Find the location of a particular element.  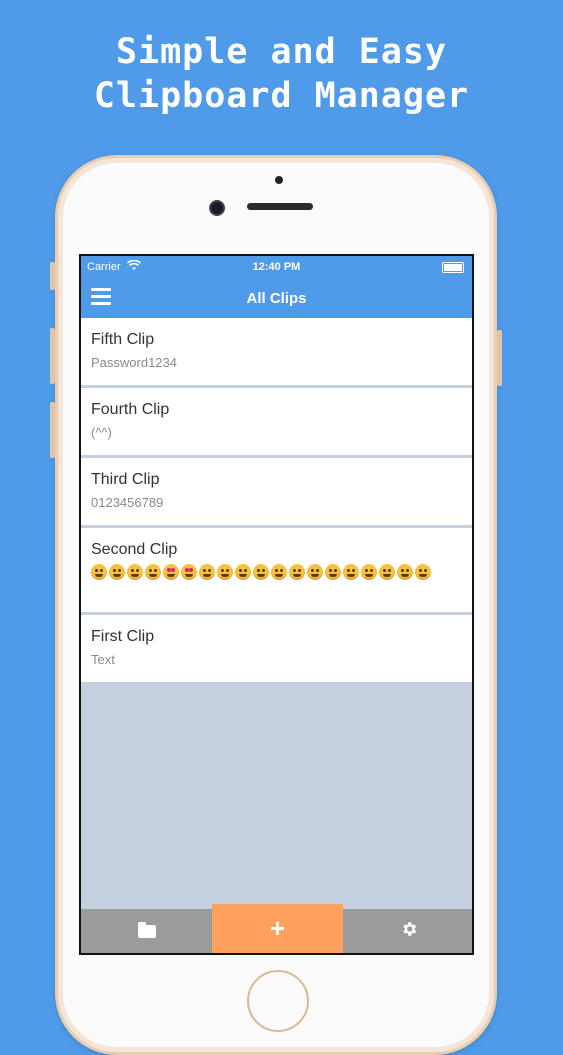

folder-icon is located at coordinates (146, 929).